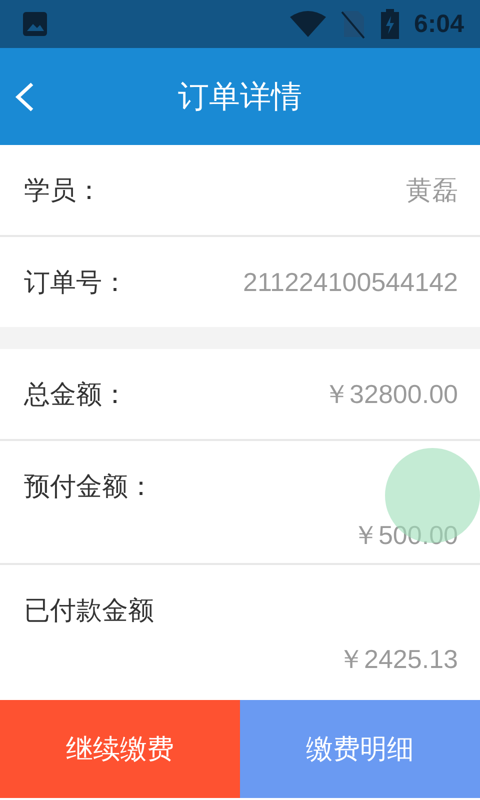  What do you see at coordinates (120, 749) in the screenshot?
I see `continue-pay-button: 继续缴费` at bounding box center [120, 749].